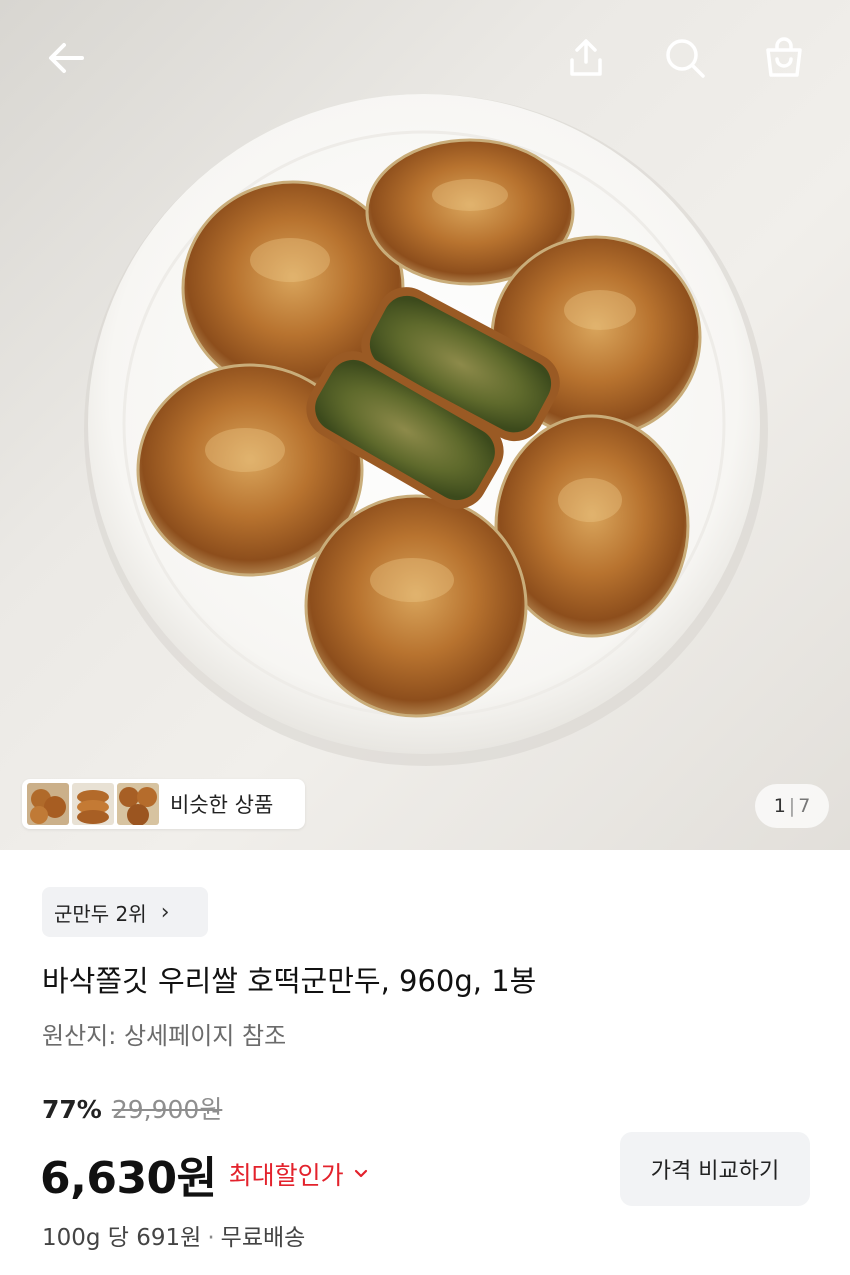 The image size is (850, 1275). I want to click on original-price: 29,900원, so click(167, 1109).